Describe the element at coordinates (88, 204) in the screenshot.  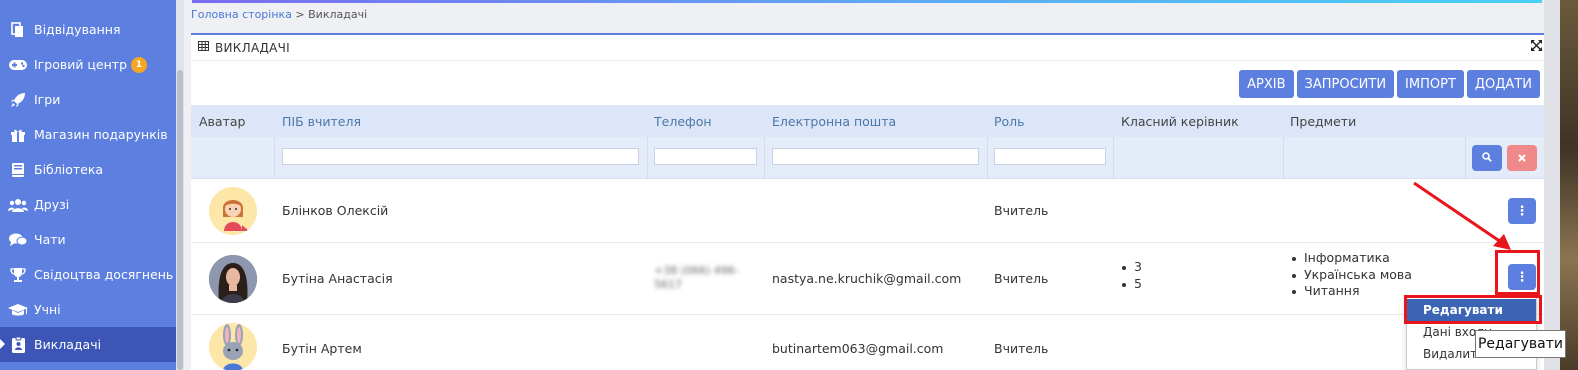
I see `sidebar-item-friends: Друзі` at that location.